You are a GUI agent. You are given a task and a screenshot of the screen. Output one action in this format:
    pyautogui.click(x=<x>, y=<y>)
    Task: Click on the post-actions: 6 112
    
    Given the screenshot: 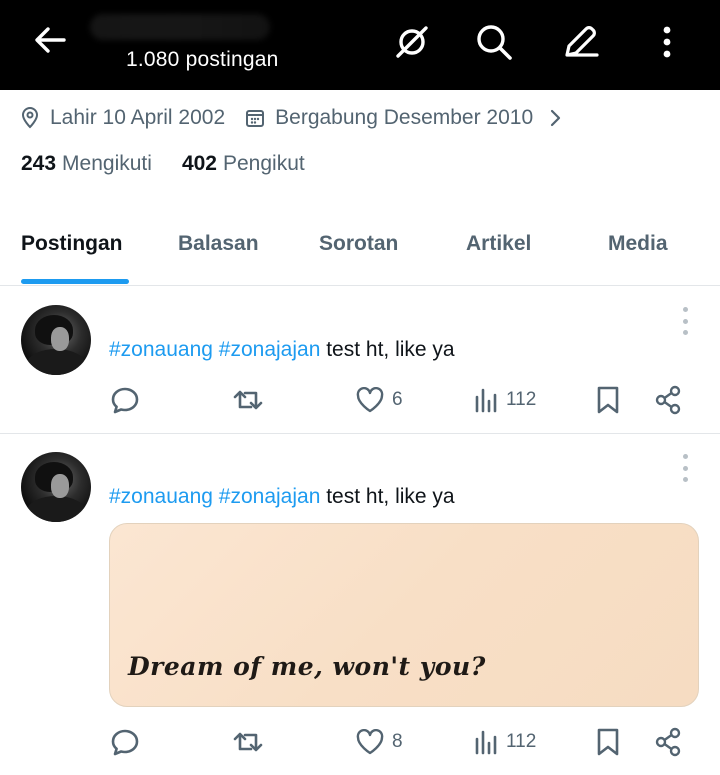 What is the action you would take?
    pyautogui.click(x=360, y=400)
    